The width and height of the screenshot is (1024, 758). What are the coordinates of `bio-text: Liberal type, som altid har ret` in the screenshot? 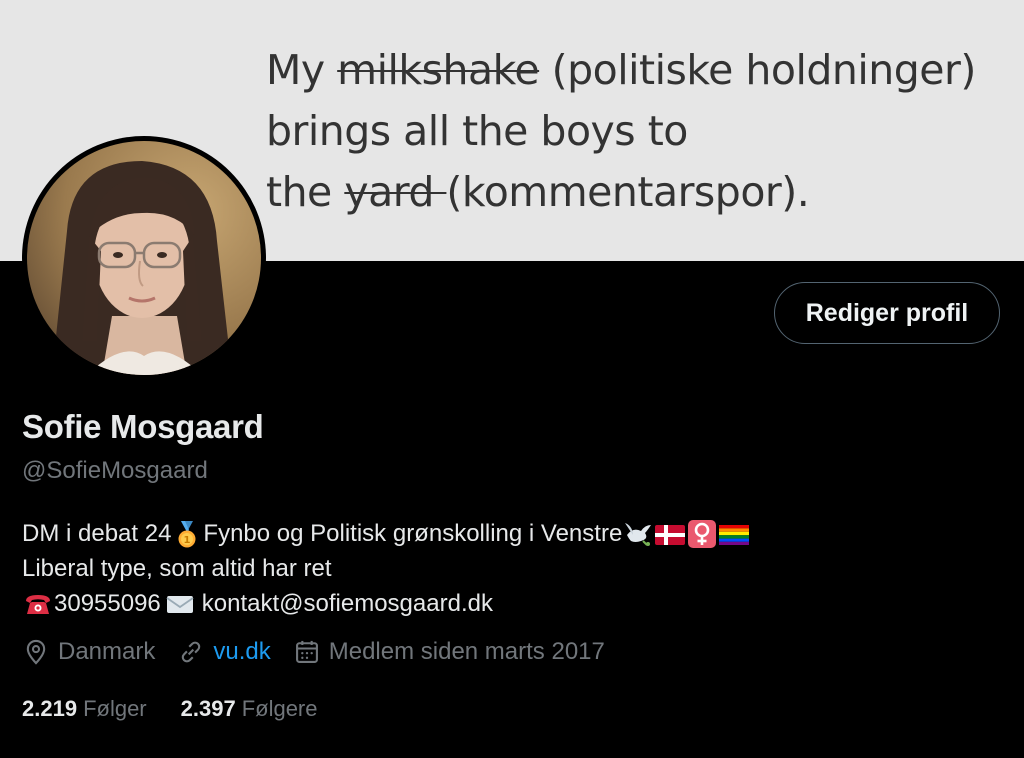 It's located at (177, 568).